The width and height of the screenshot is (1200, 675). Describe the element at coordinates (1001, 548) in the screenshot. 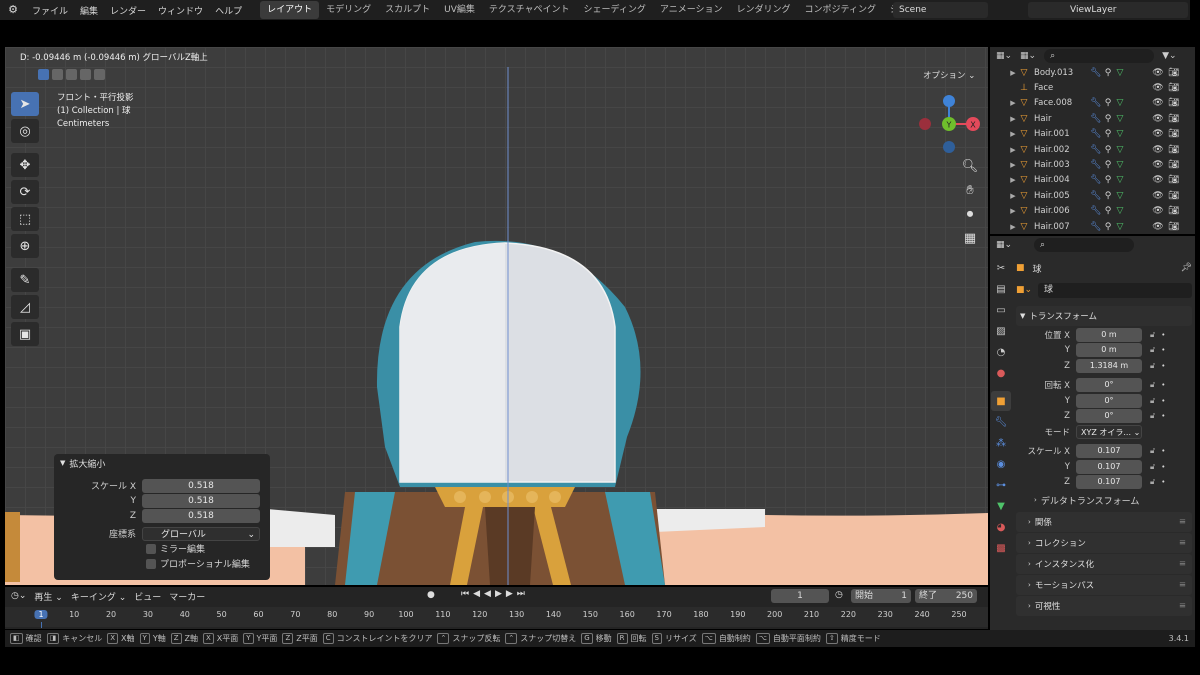

I see `texture-tab-icon: ▩` at that location.